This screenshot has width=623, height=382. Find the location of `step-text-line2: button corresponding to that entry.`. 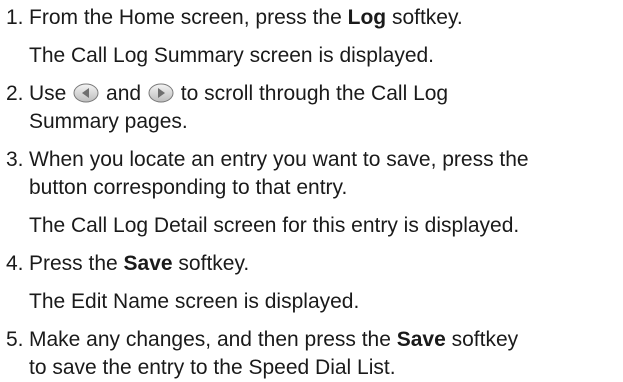

step-text-line2: button corresponding to that entry. is located at coordinates (188, 187).